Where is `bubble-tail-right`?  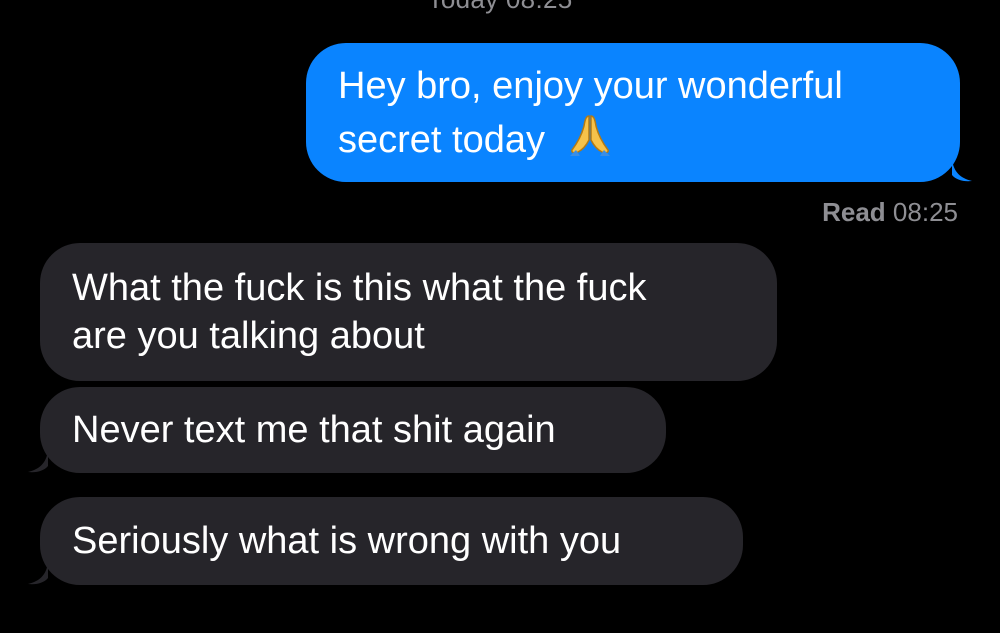
bubble-tail-right is located at coordinates (962, 171).